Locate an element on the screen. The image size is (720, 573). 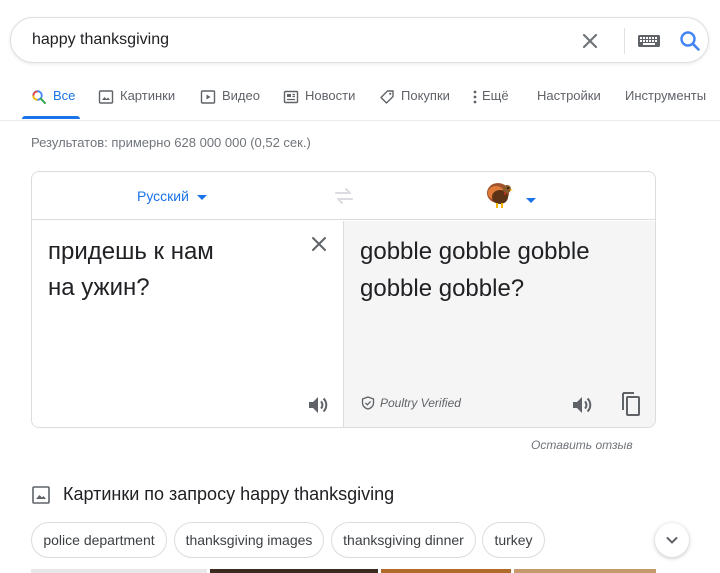
copy-translation-button is located at coordinates (631, 404).